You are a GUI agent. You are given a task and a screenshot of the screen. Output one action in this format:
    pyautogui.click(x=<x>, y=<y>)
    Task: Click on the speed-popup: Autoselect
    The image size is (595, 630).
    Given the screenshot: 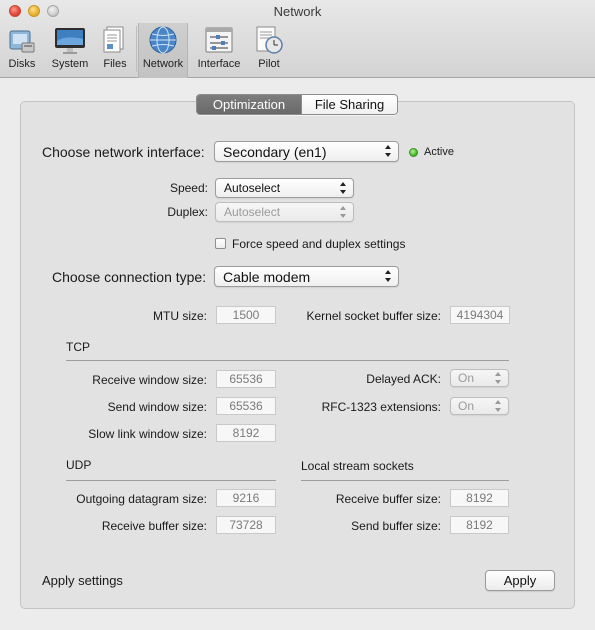 What is the action you would take?
    pyautogui.click(x=284, y=188)
    